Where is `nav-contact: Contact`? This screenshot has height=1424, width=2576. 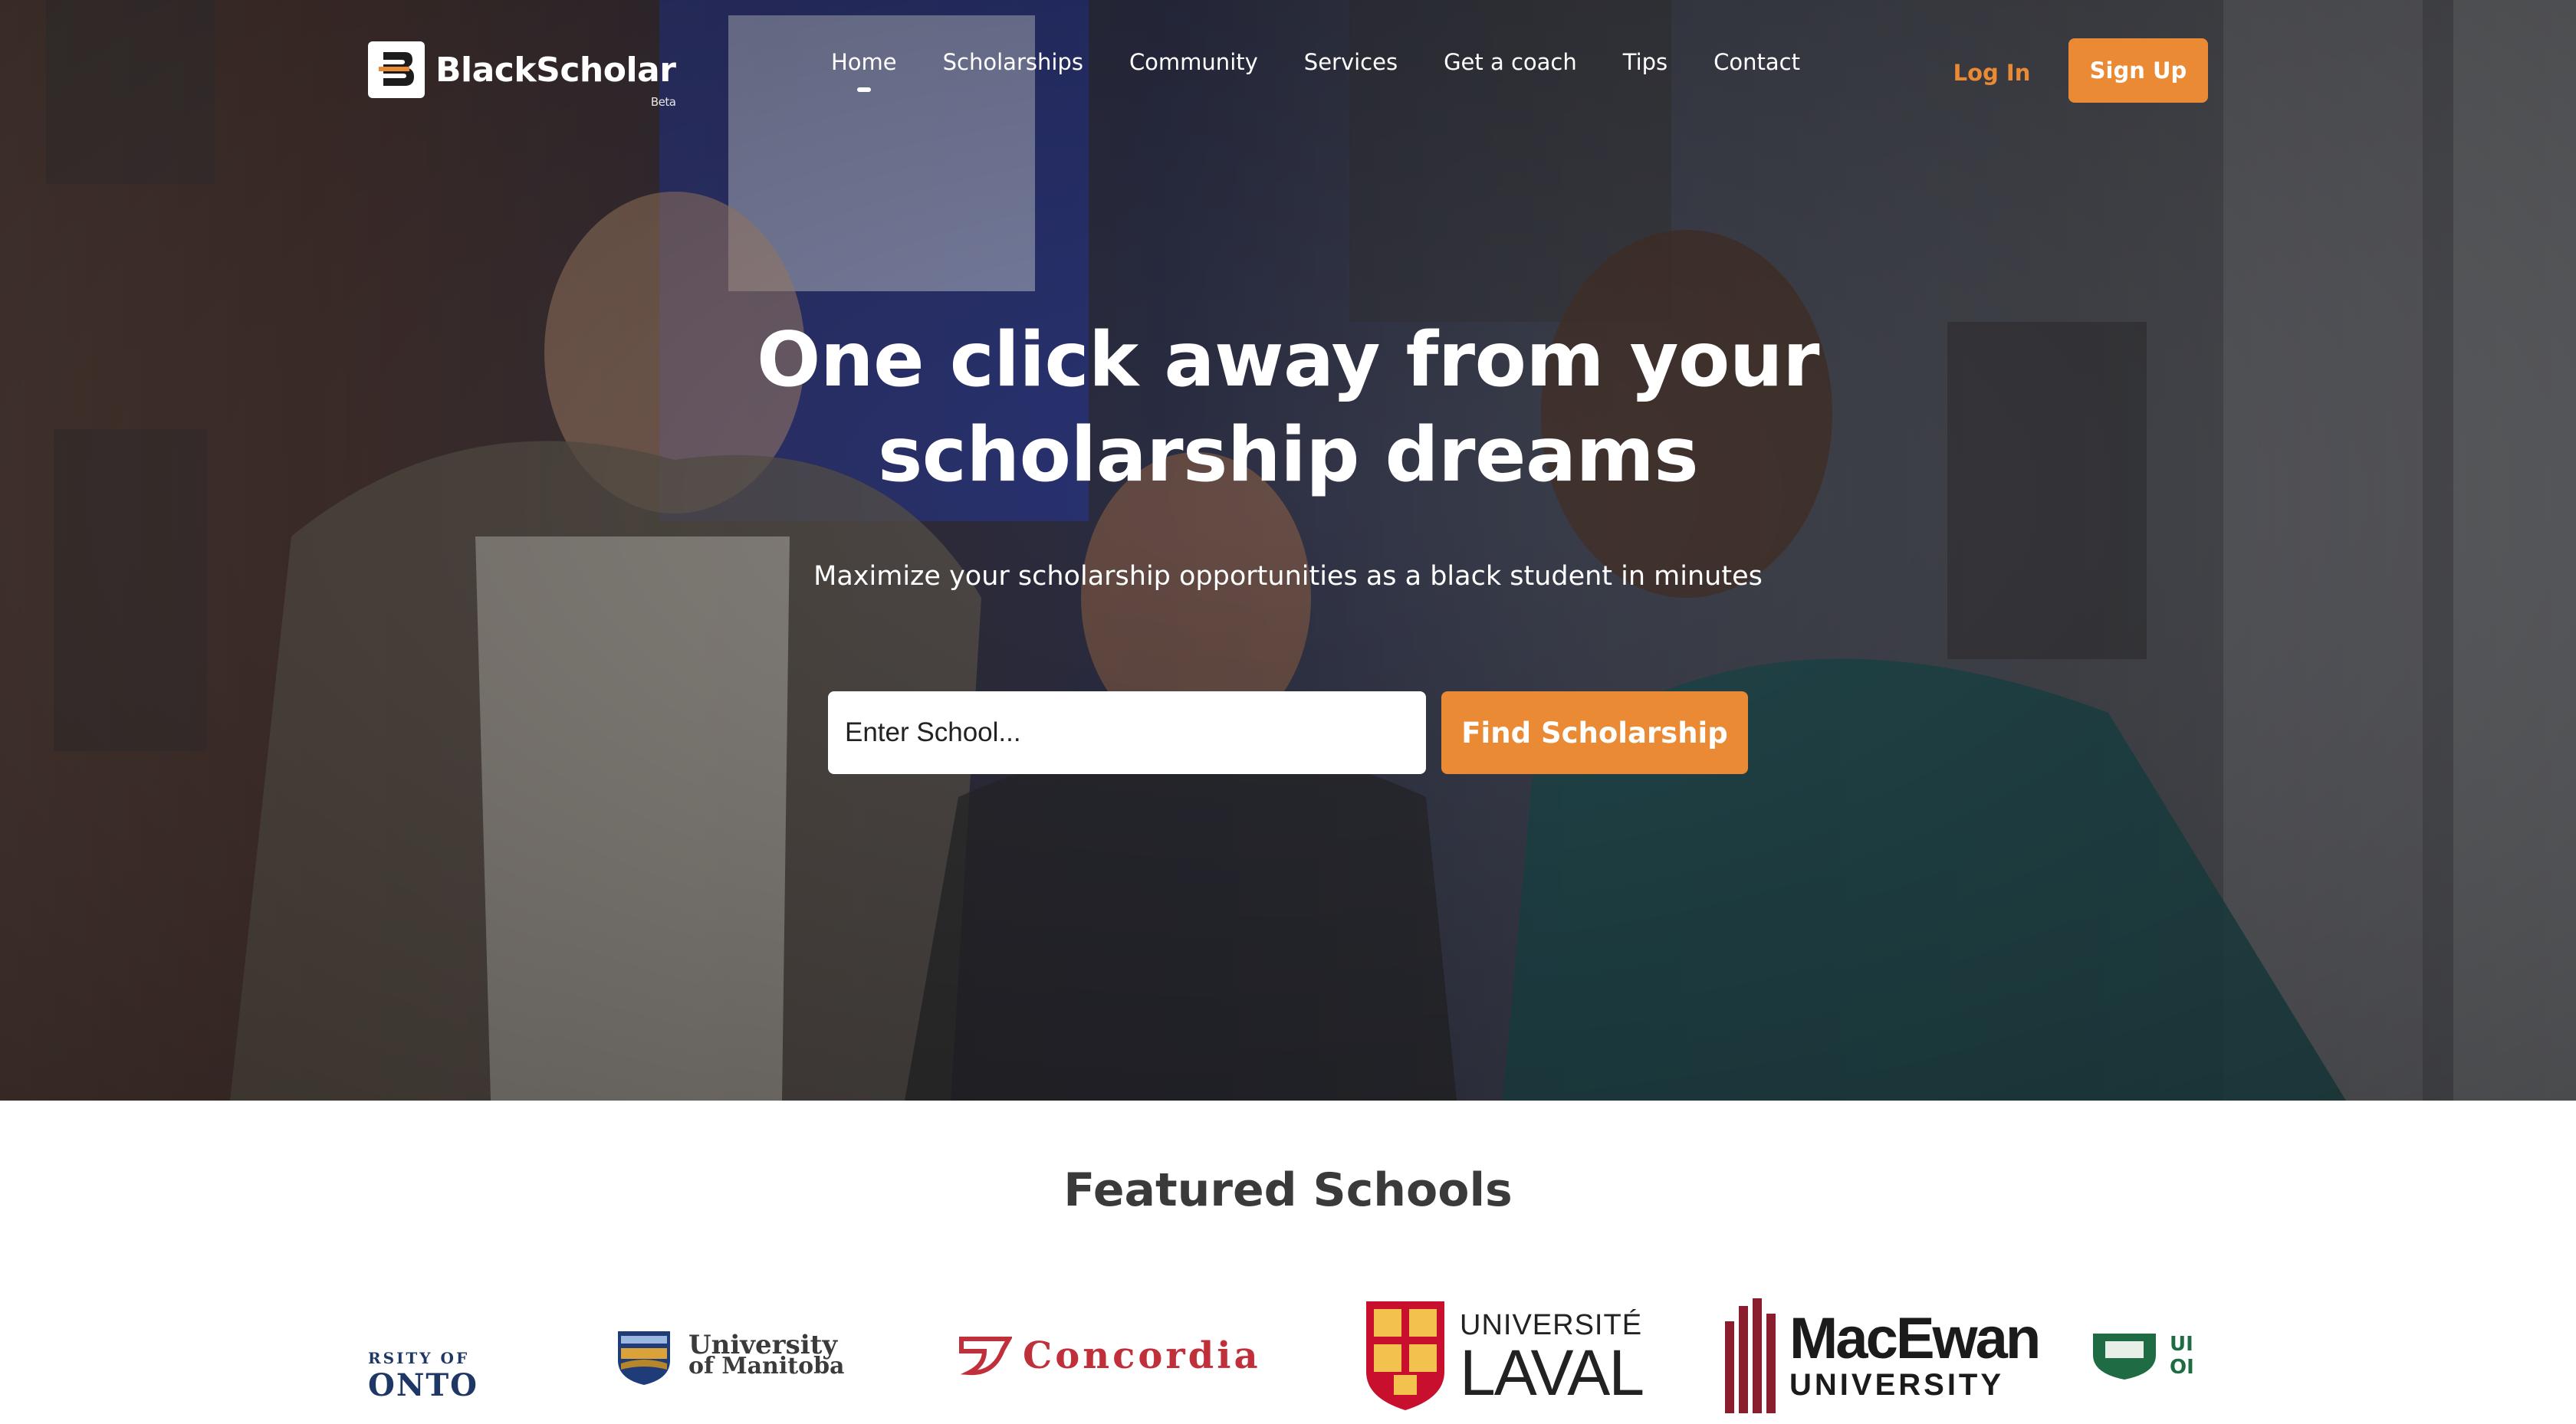
nav-contact: Contact is located at coordinates (1757, 62).